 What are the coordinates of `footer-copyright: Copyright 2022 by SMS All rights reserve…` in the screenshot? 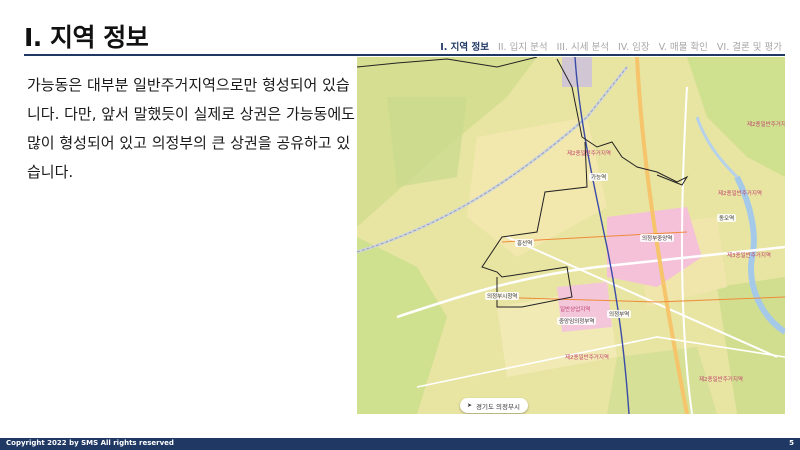 It's located at (90, 443).